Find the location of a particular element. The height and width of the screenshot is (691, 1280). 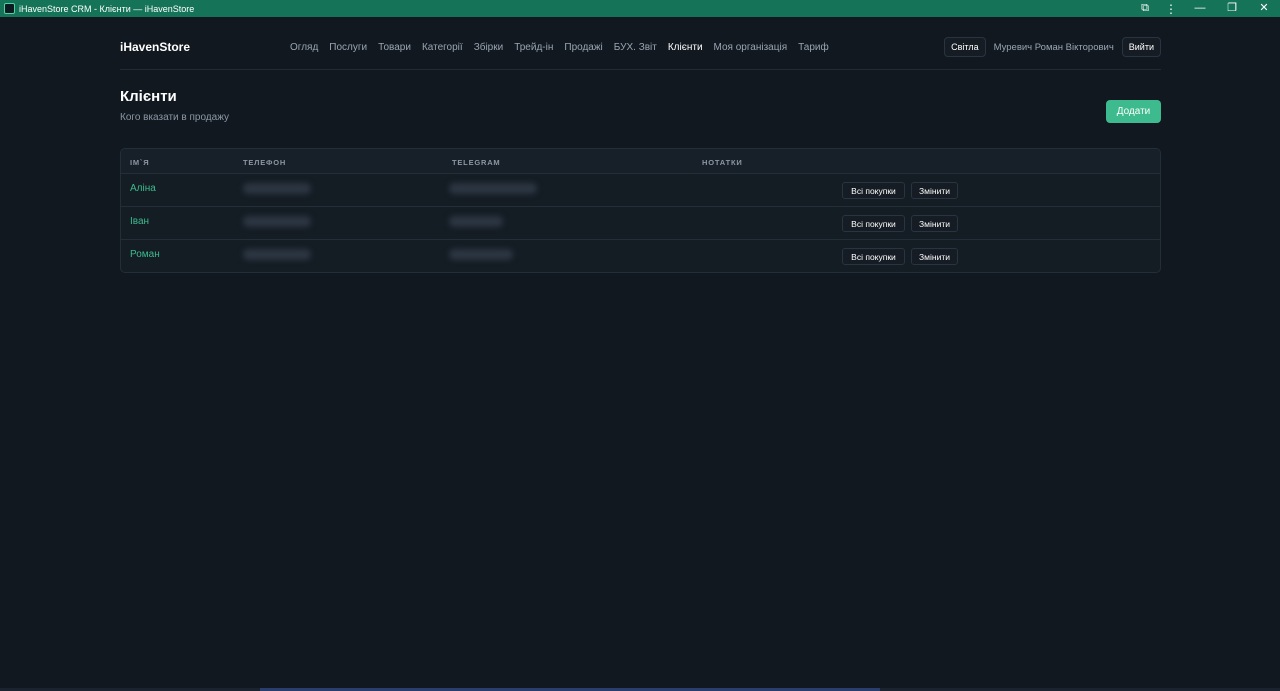

page-subtitle: Кого вказати в продажу is located at coordinates (174, 117).